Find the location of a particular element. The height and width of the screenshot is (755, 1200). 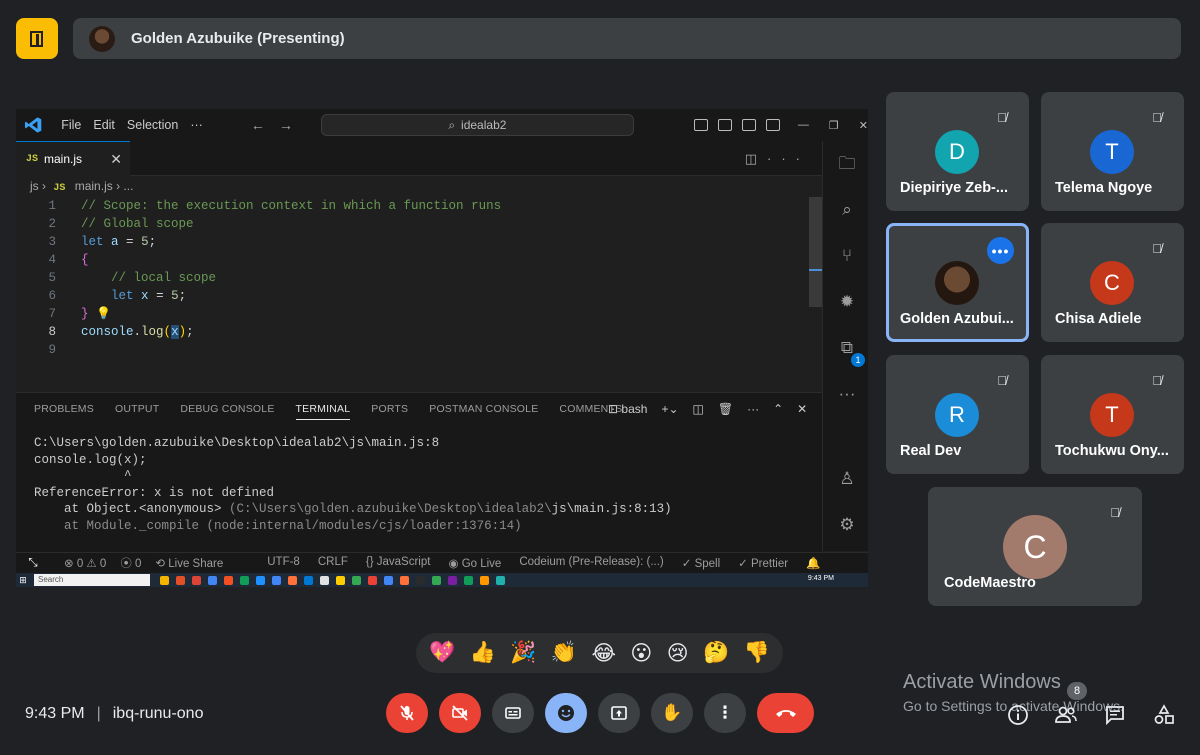

new-terminal-icon: +⌄ is located at coordinates (669, 409).